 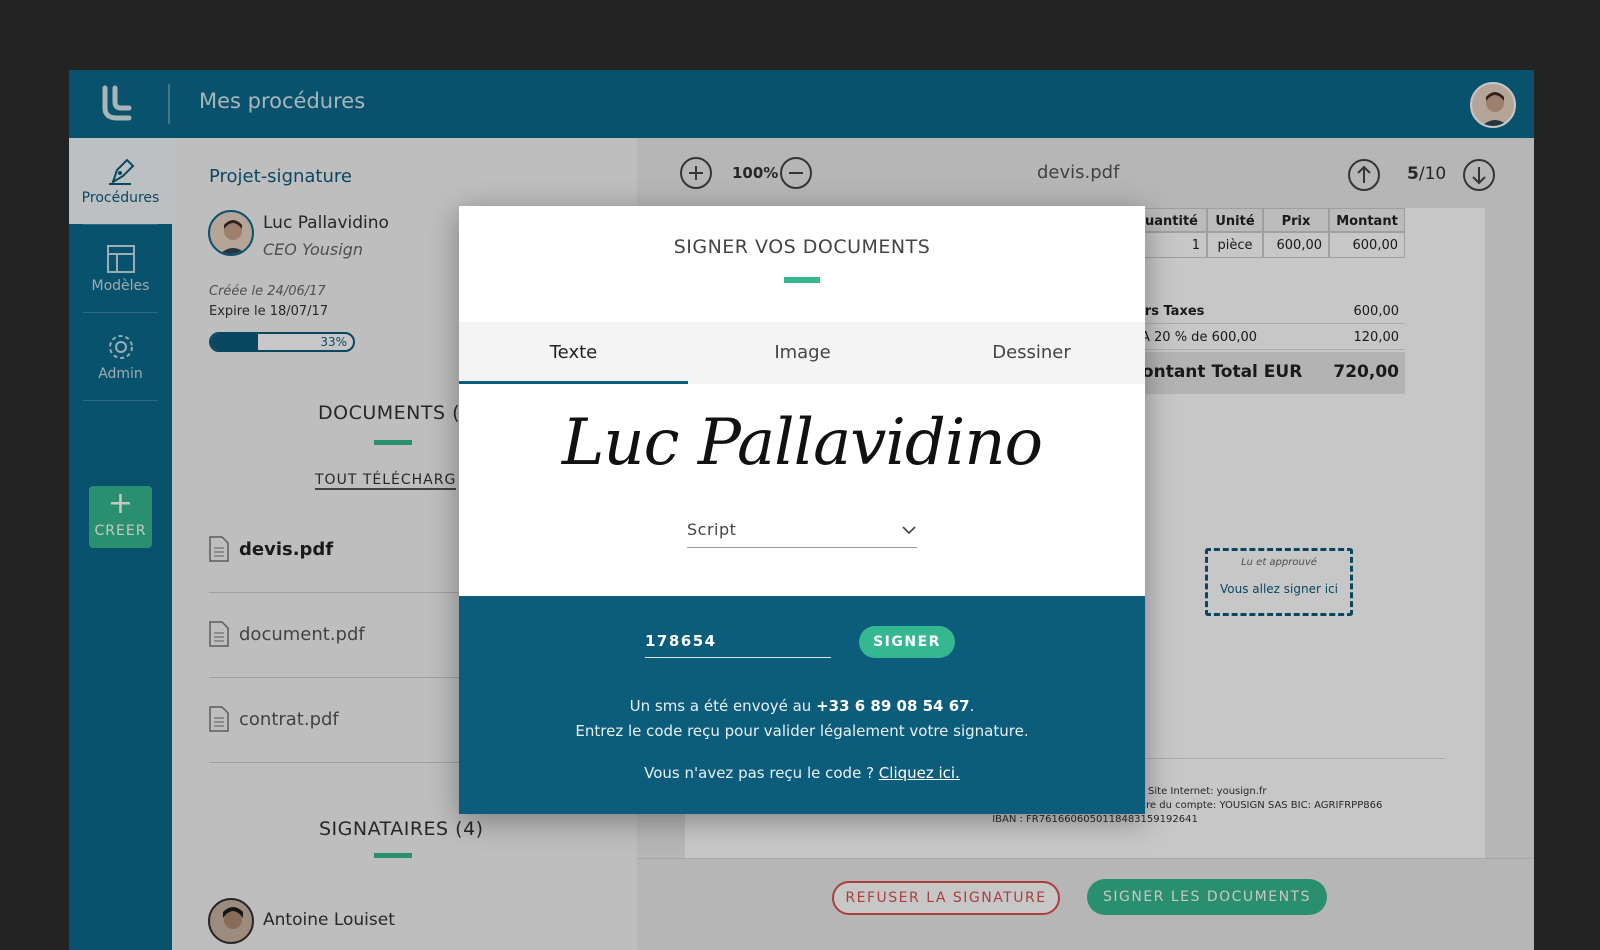 I want to click on sms-phone-number: +33 6 89 08 54 67, so click(x=893, y=706).